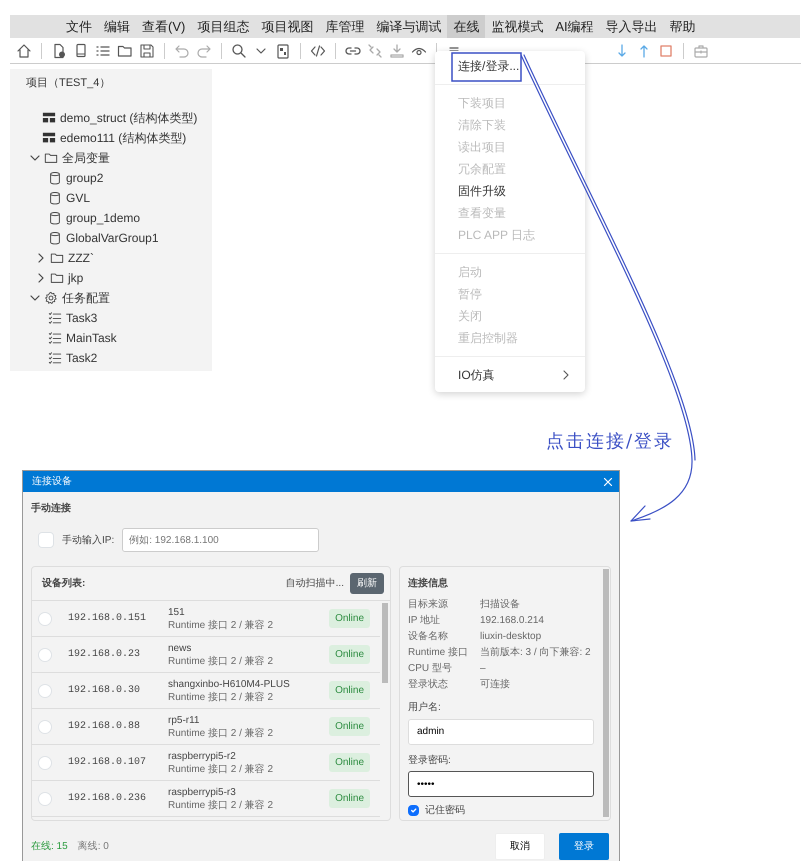 The width and height of the screenshot is (811, 861). Describe the element at coordinates (85, 178) in the screenshot. I see `tree-item: group2` at that location.